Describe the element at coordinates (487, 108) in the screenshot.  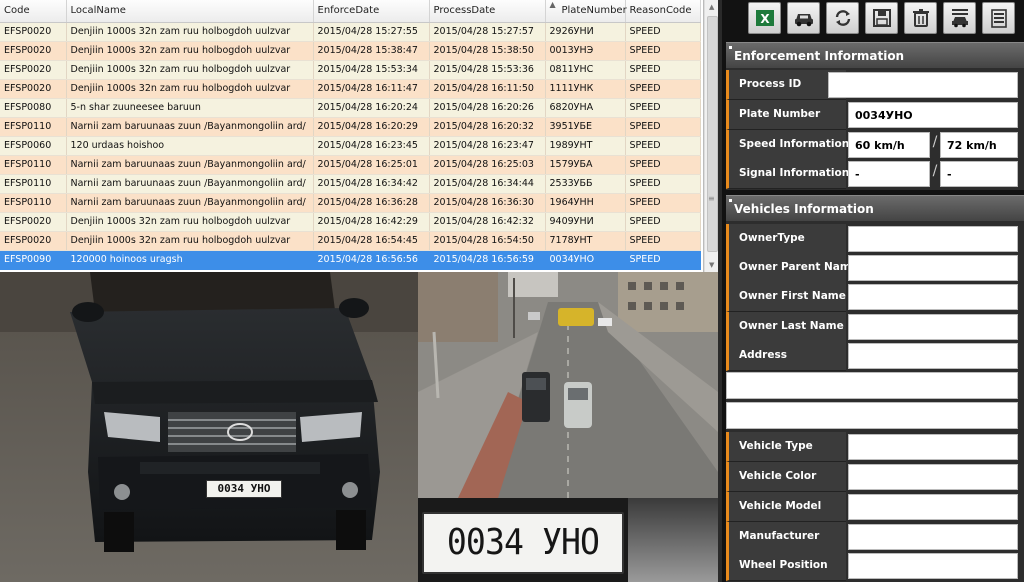
I see `cell-processdate: 2015/04/28 16:20:26` at that location.